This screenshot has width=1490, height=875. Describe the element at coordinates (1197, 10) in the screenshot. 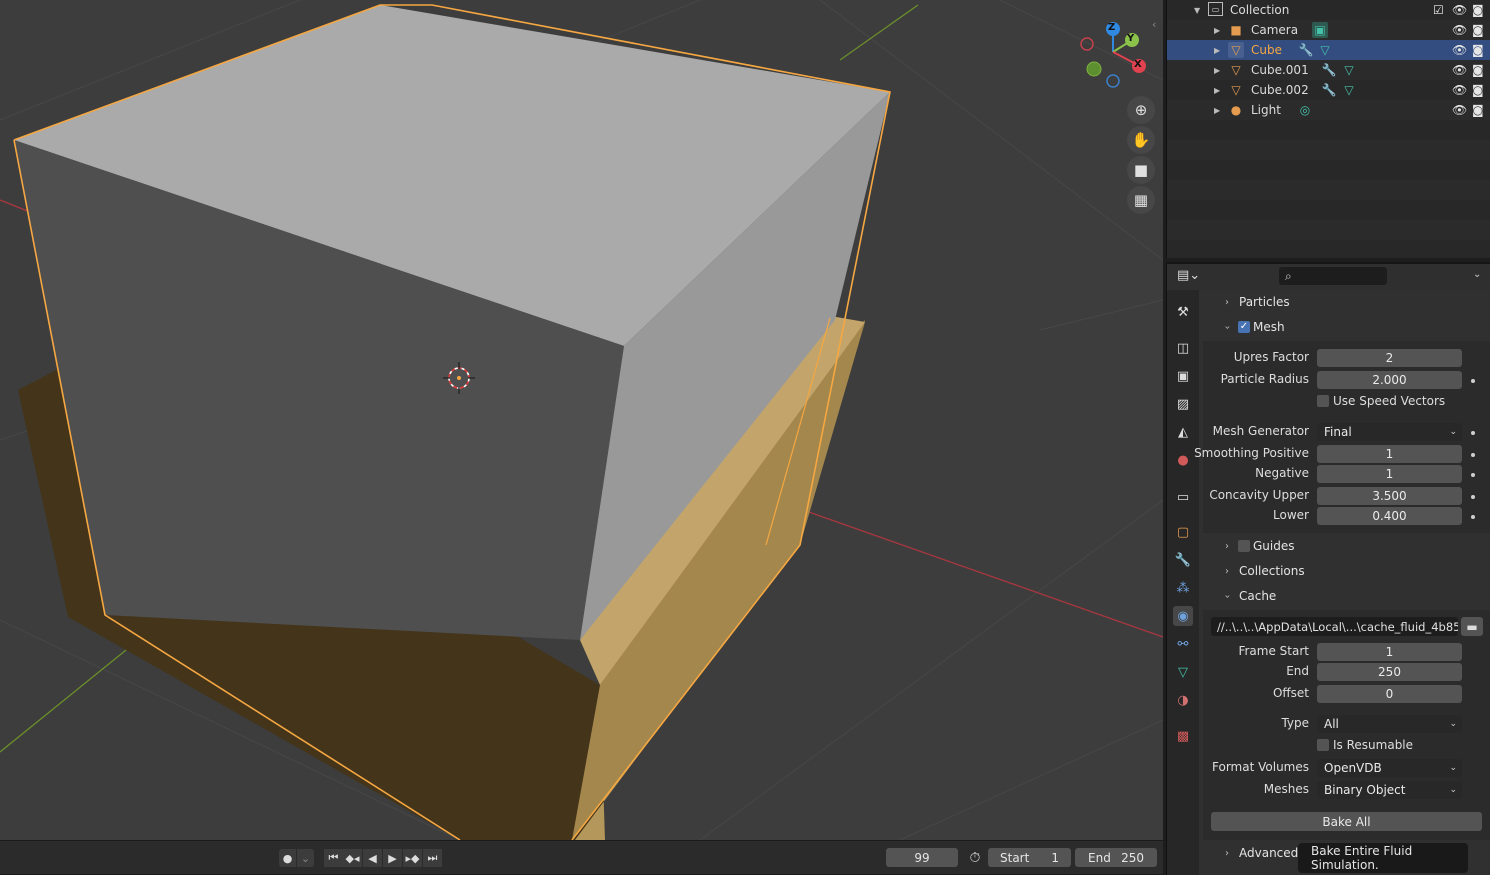

I see `collapse-triangle-icon: ▼` at that location.